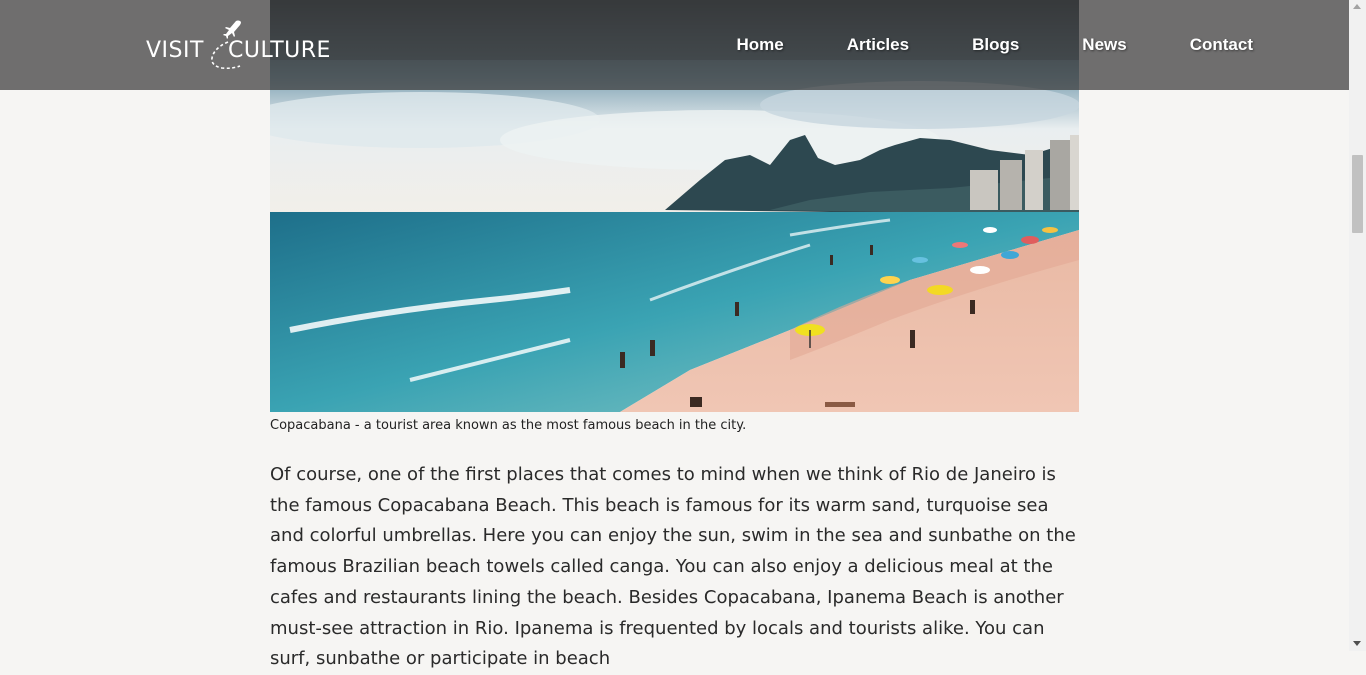  Describe the element at coordinates (1221, 45) in the screenshot. I see `nav-contact: Contact` at that location.